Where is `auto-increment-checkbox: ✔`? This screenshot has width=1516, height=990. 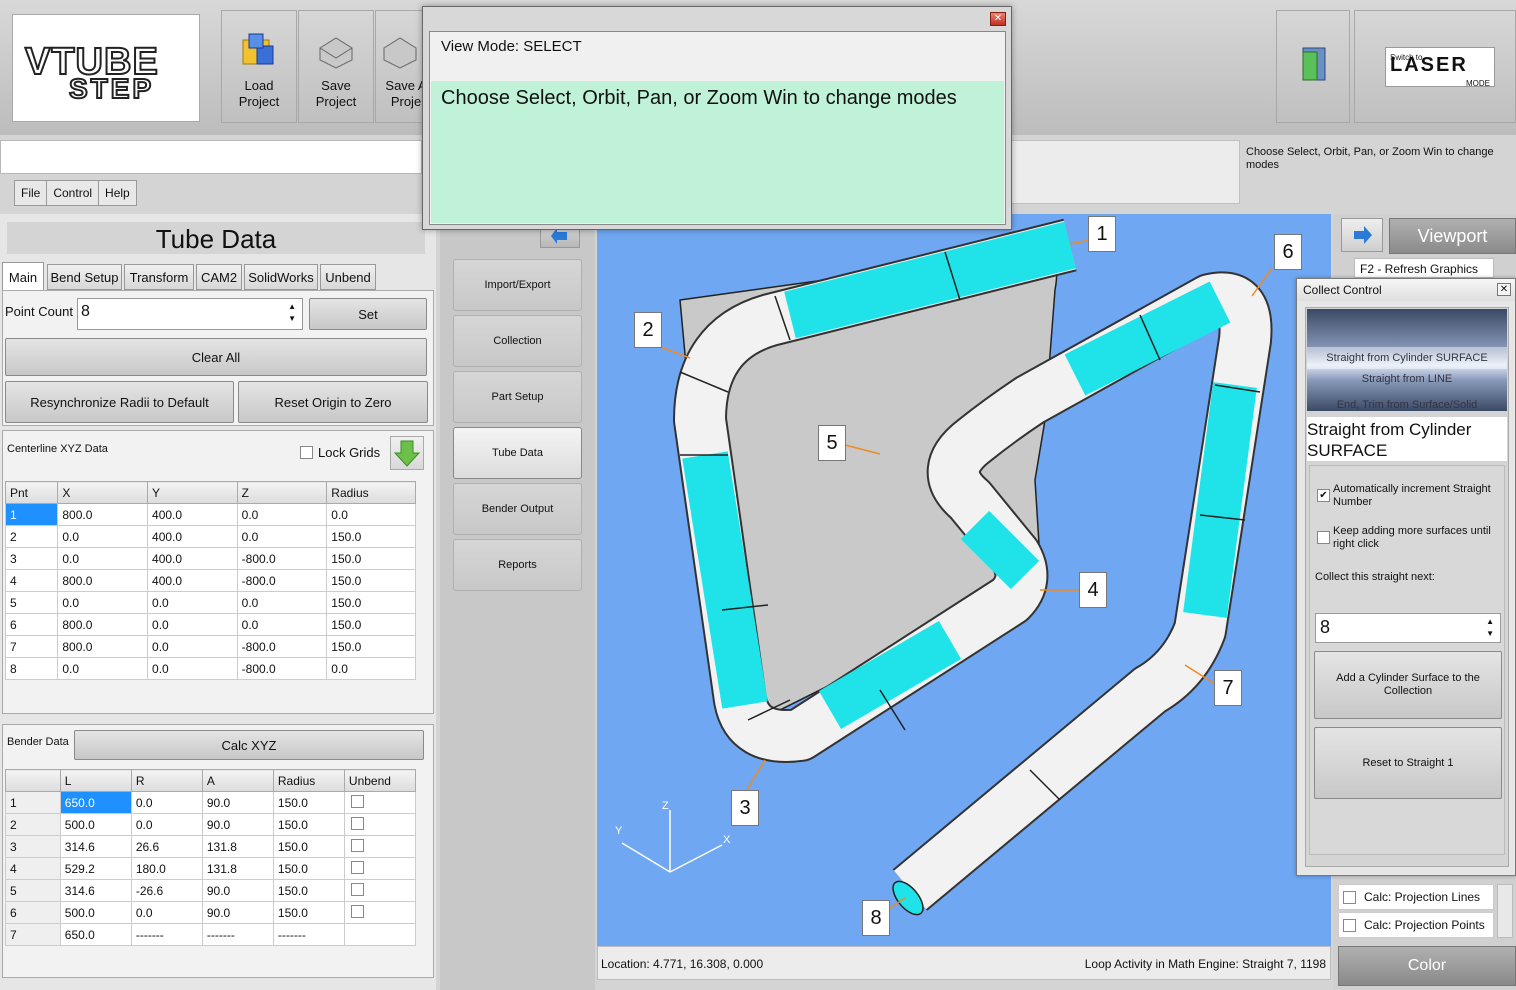 auto-increment-checkbox: ✔ is located at coordinates (1323, 495).